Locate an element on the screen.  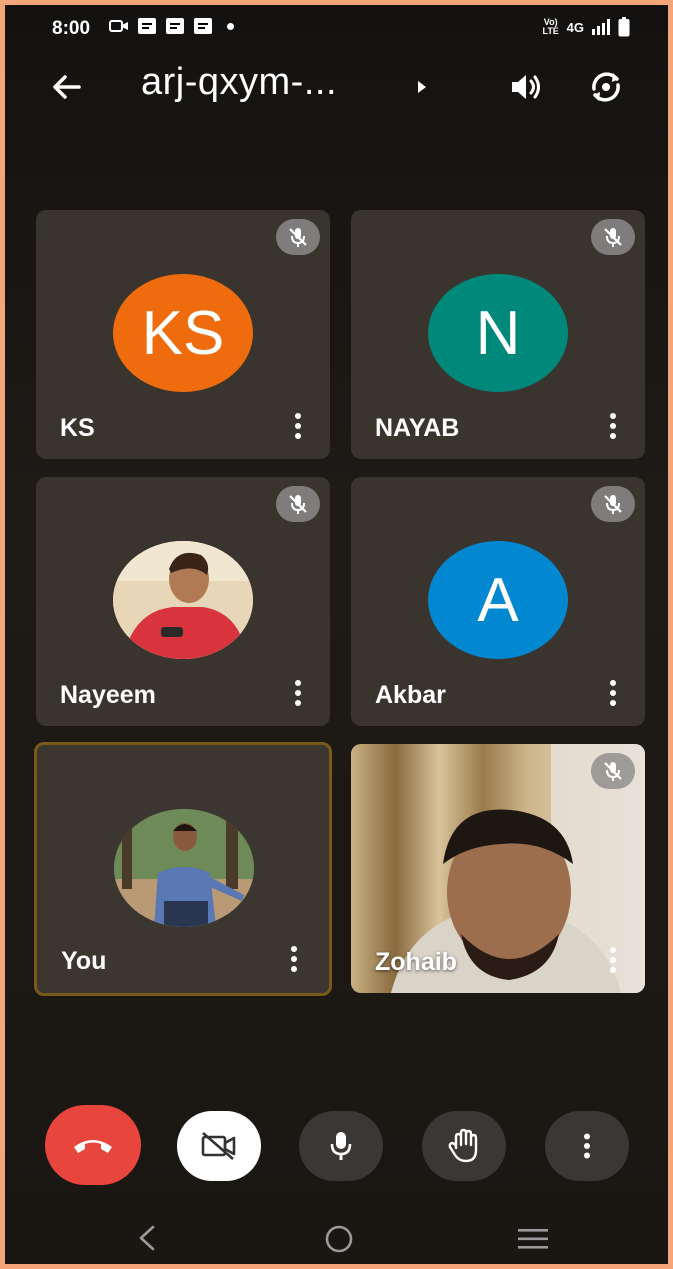
participant-name: Nayeem is located at coordinates (108, 695).